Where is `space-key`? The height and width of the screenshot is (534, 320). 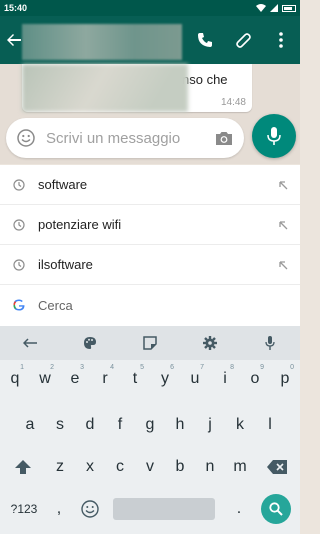
space-key is located at coordinates (164, 509).